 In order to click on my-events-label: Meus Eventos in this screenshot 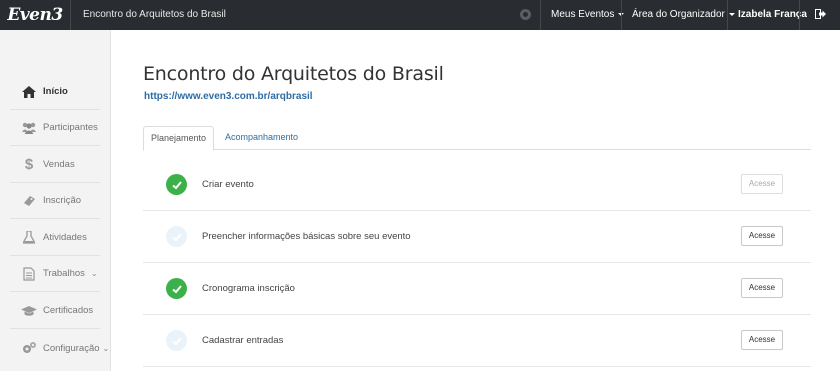, I will do `click(583, 14)`.